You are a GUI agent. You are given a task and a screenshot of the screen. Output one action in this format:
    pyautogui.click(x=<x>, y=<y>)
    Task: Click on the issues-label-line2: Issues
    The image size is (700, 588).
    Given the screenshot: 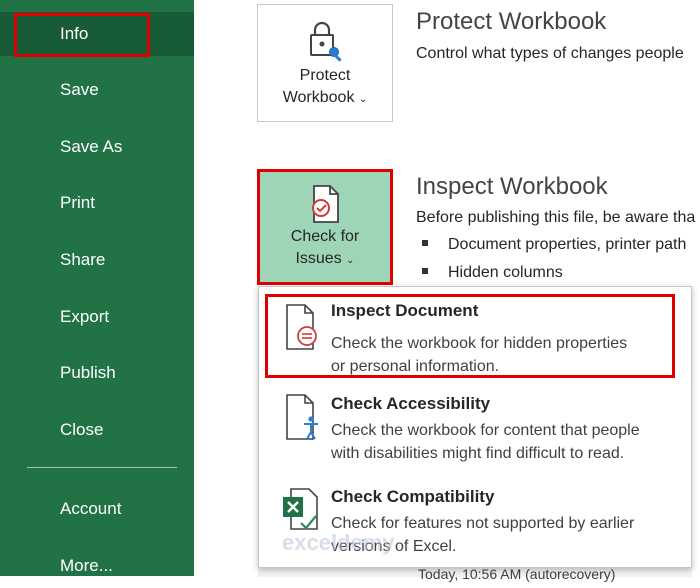 What is the action you would take?
    pyautogui.click(x=318, y=258)
    